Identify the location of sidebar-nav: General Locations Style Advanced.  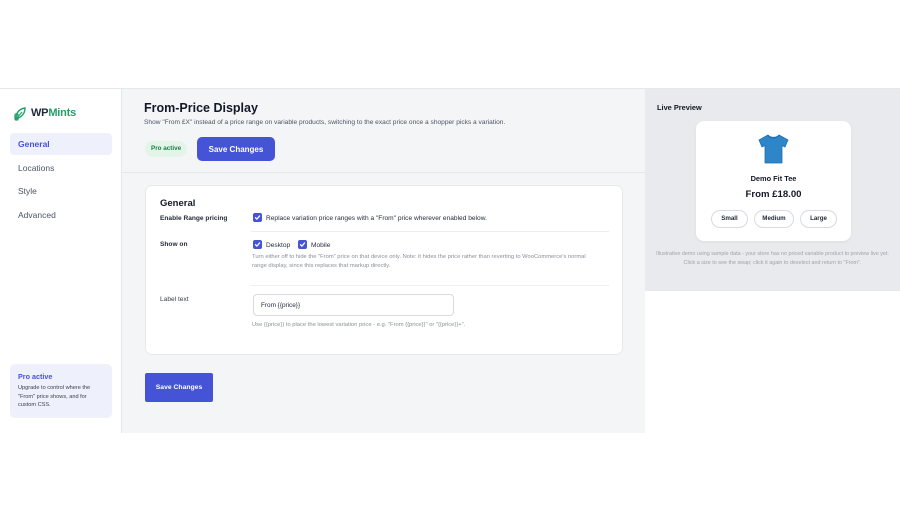
(61, 180).